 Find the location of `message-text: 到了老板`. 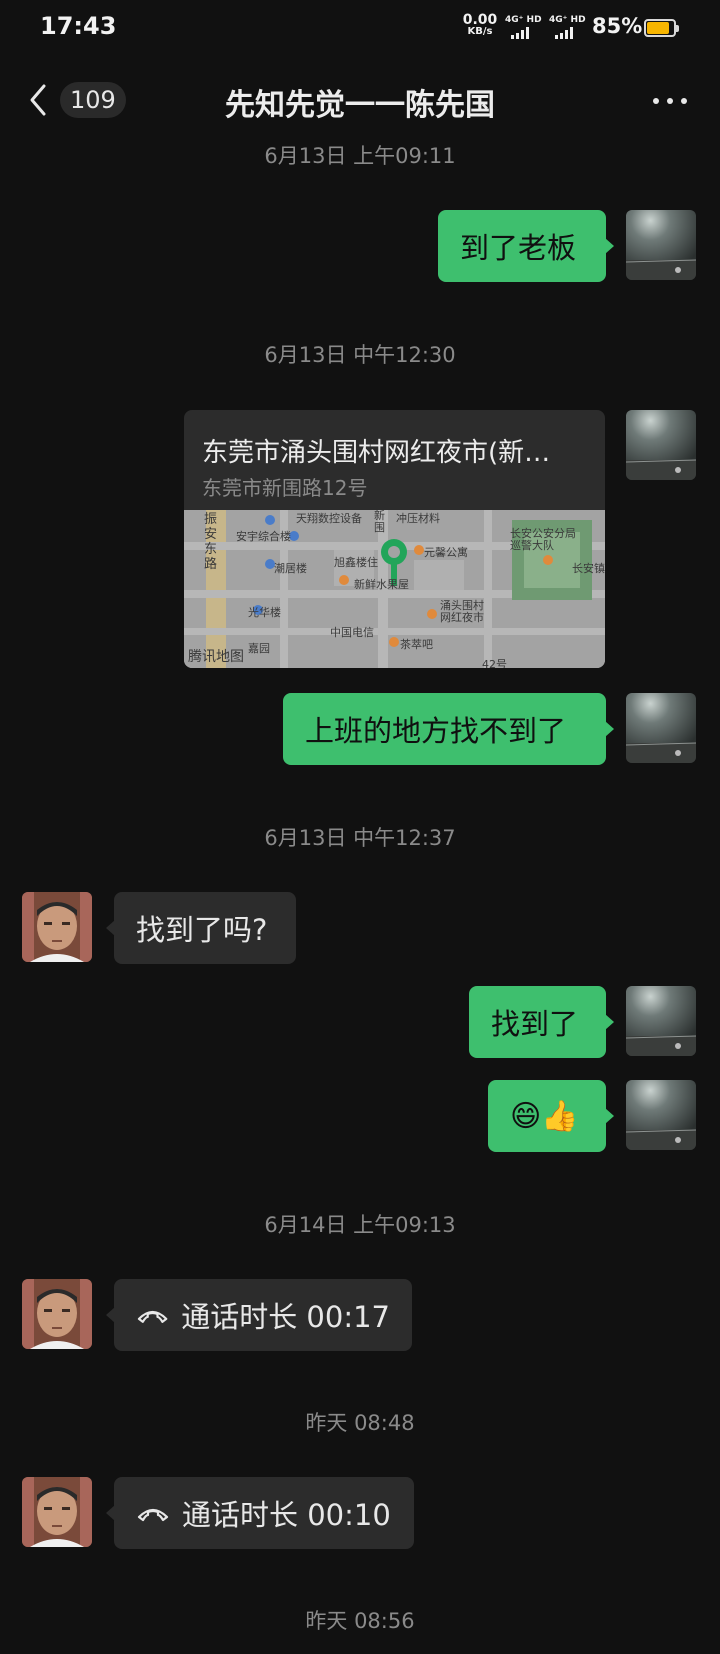

message-text: 到了老板 is located at coordinates (518, 248).